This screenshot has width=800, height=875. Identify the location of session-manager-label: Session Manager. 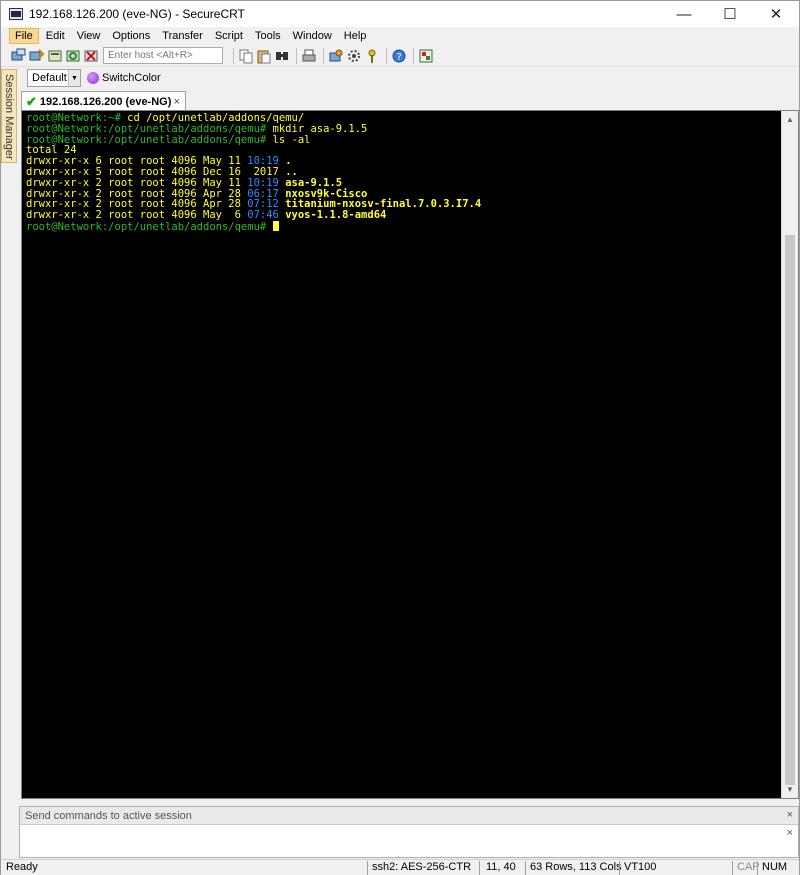
(9, 117).